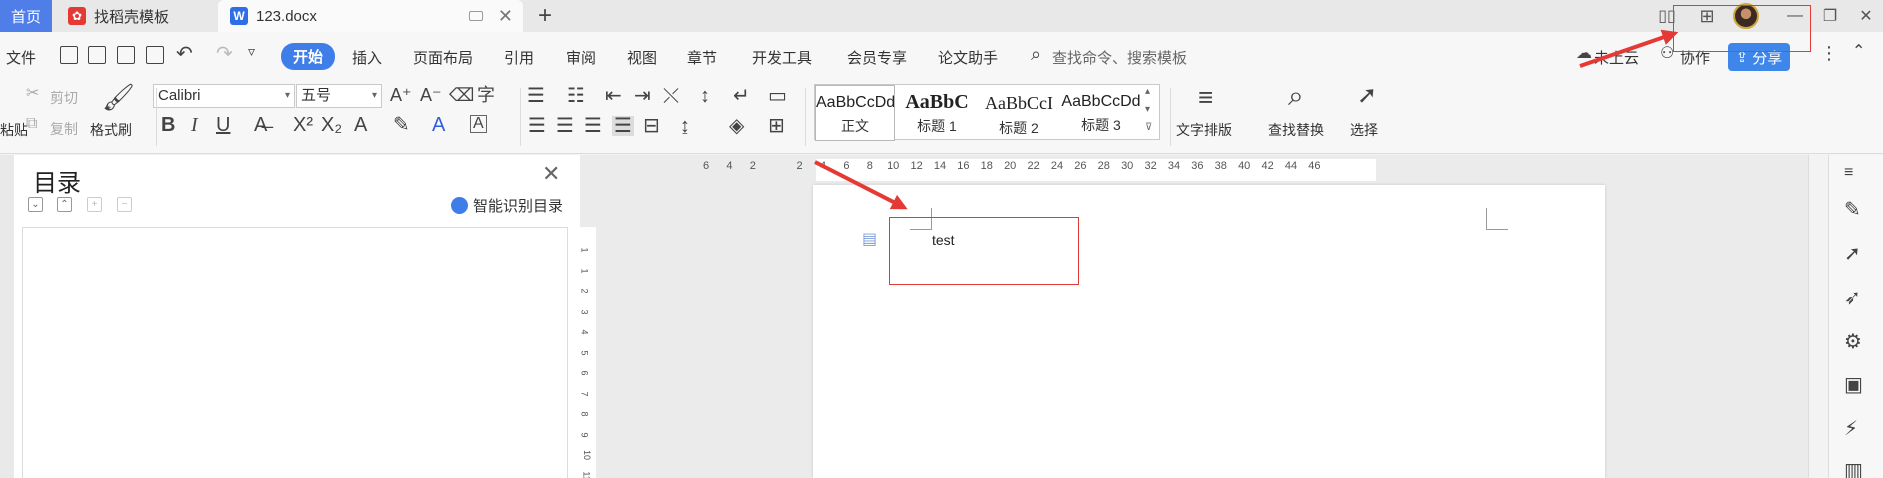 The image size is (1883, 478). What do you see at coordinates (855, 113) in the screenshot?
I see `style-normal: AaBbCcDd 正文` at bounding box center [855, 113].